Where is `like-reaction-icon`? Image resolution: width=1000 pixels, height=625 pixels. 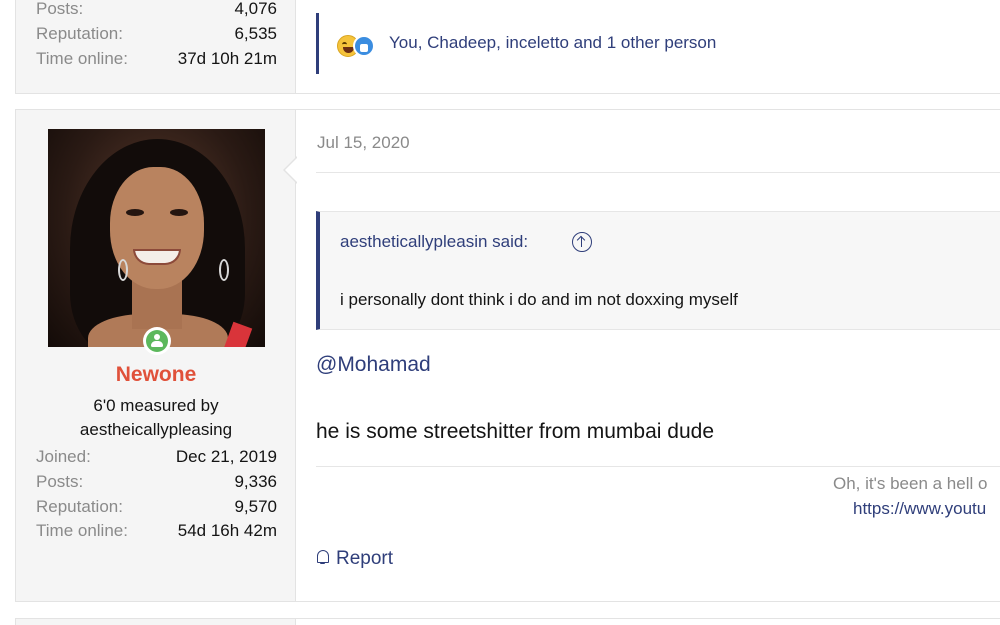
like-reaction-icon is located at coordinates (364, 46).